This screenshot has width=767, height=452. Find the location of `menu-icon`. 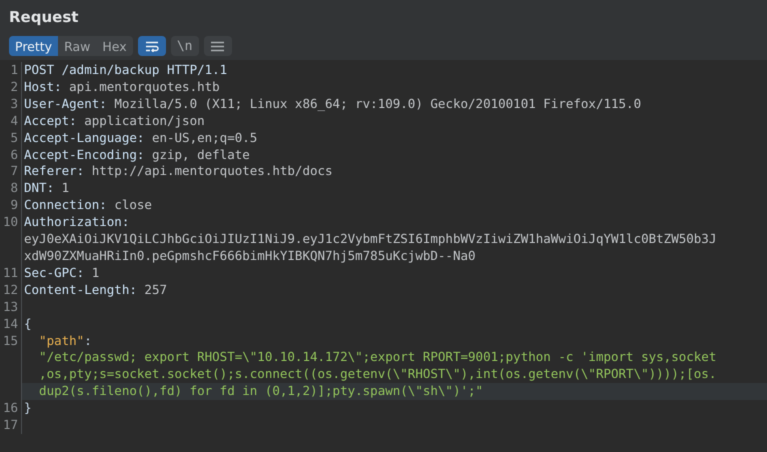

menu-icon is located at coordinates (217, 46).